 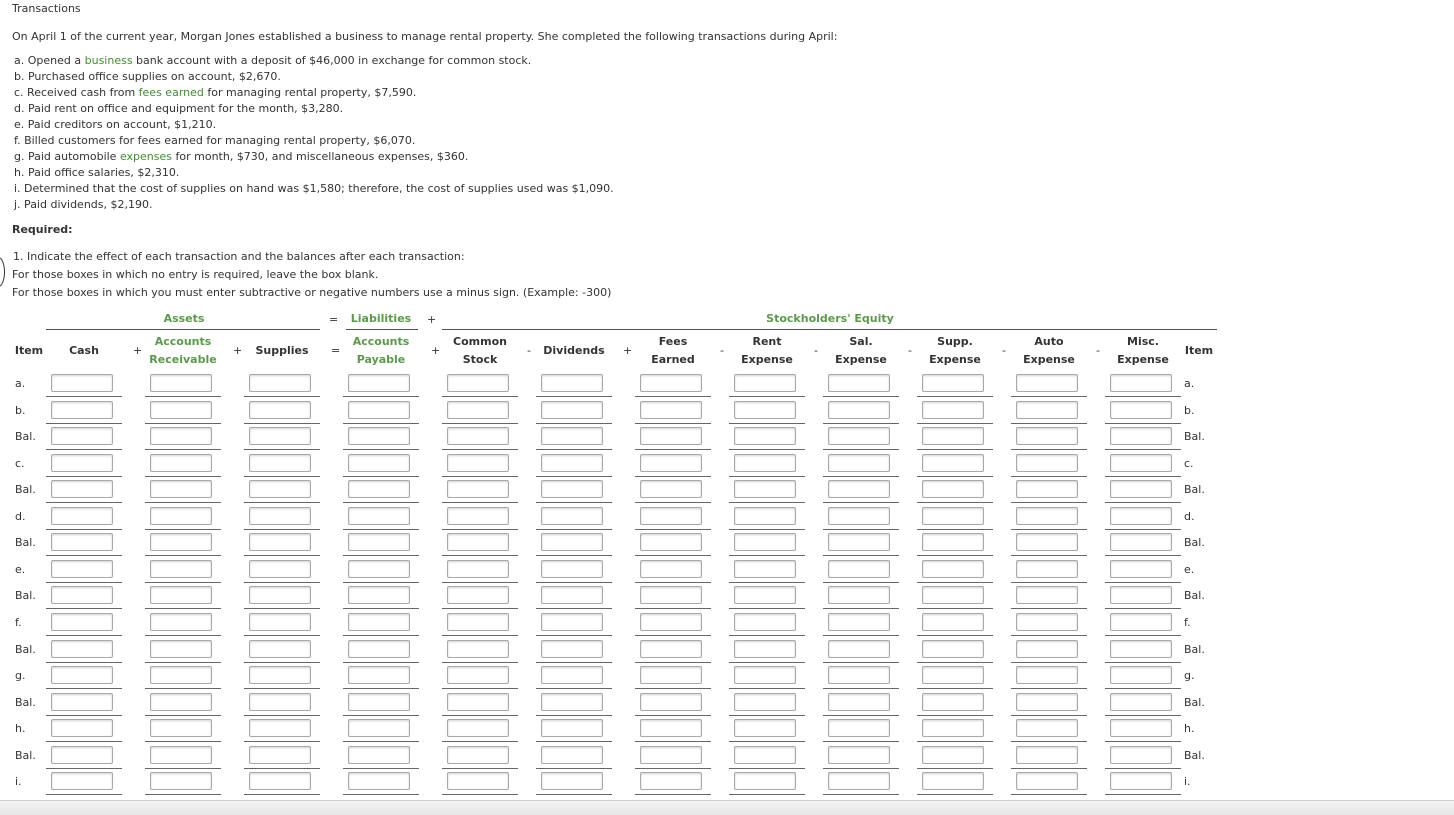 I want to click on glossary-link: fees earned, so click(x=171, y=92).